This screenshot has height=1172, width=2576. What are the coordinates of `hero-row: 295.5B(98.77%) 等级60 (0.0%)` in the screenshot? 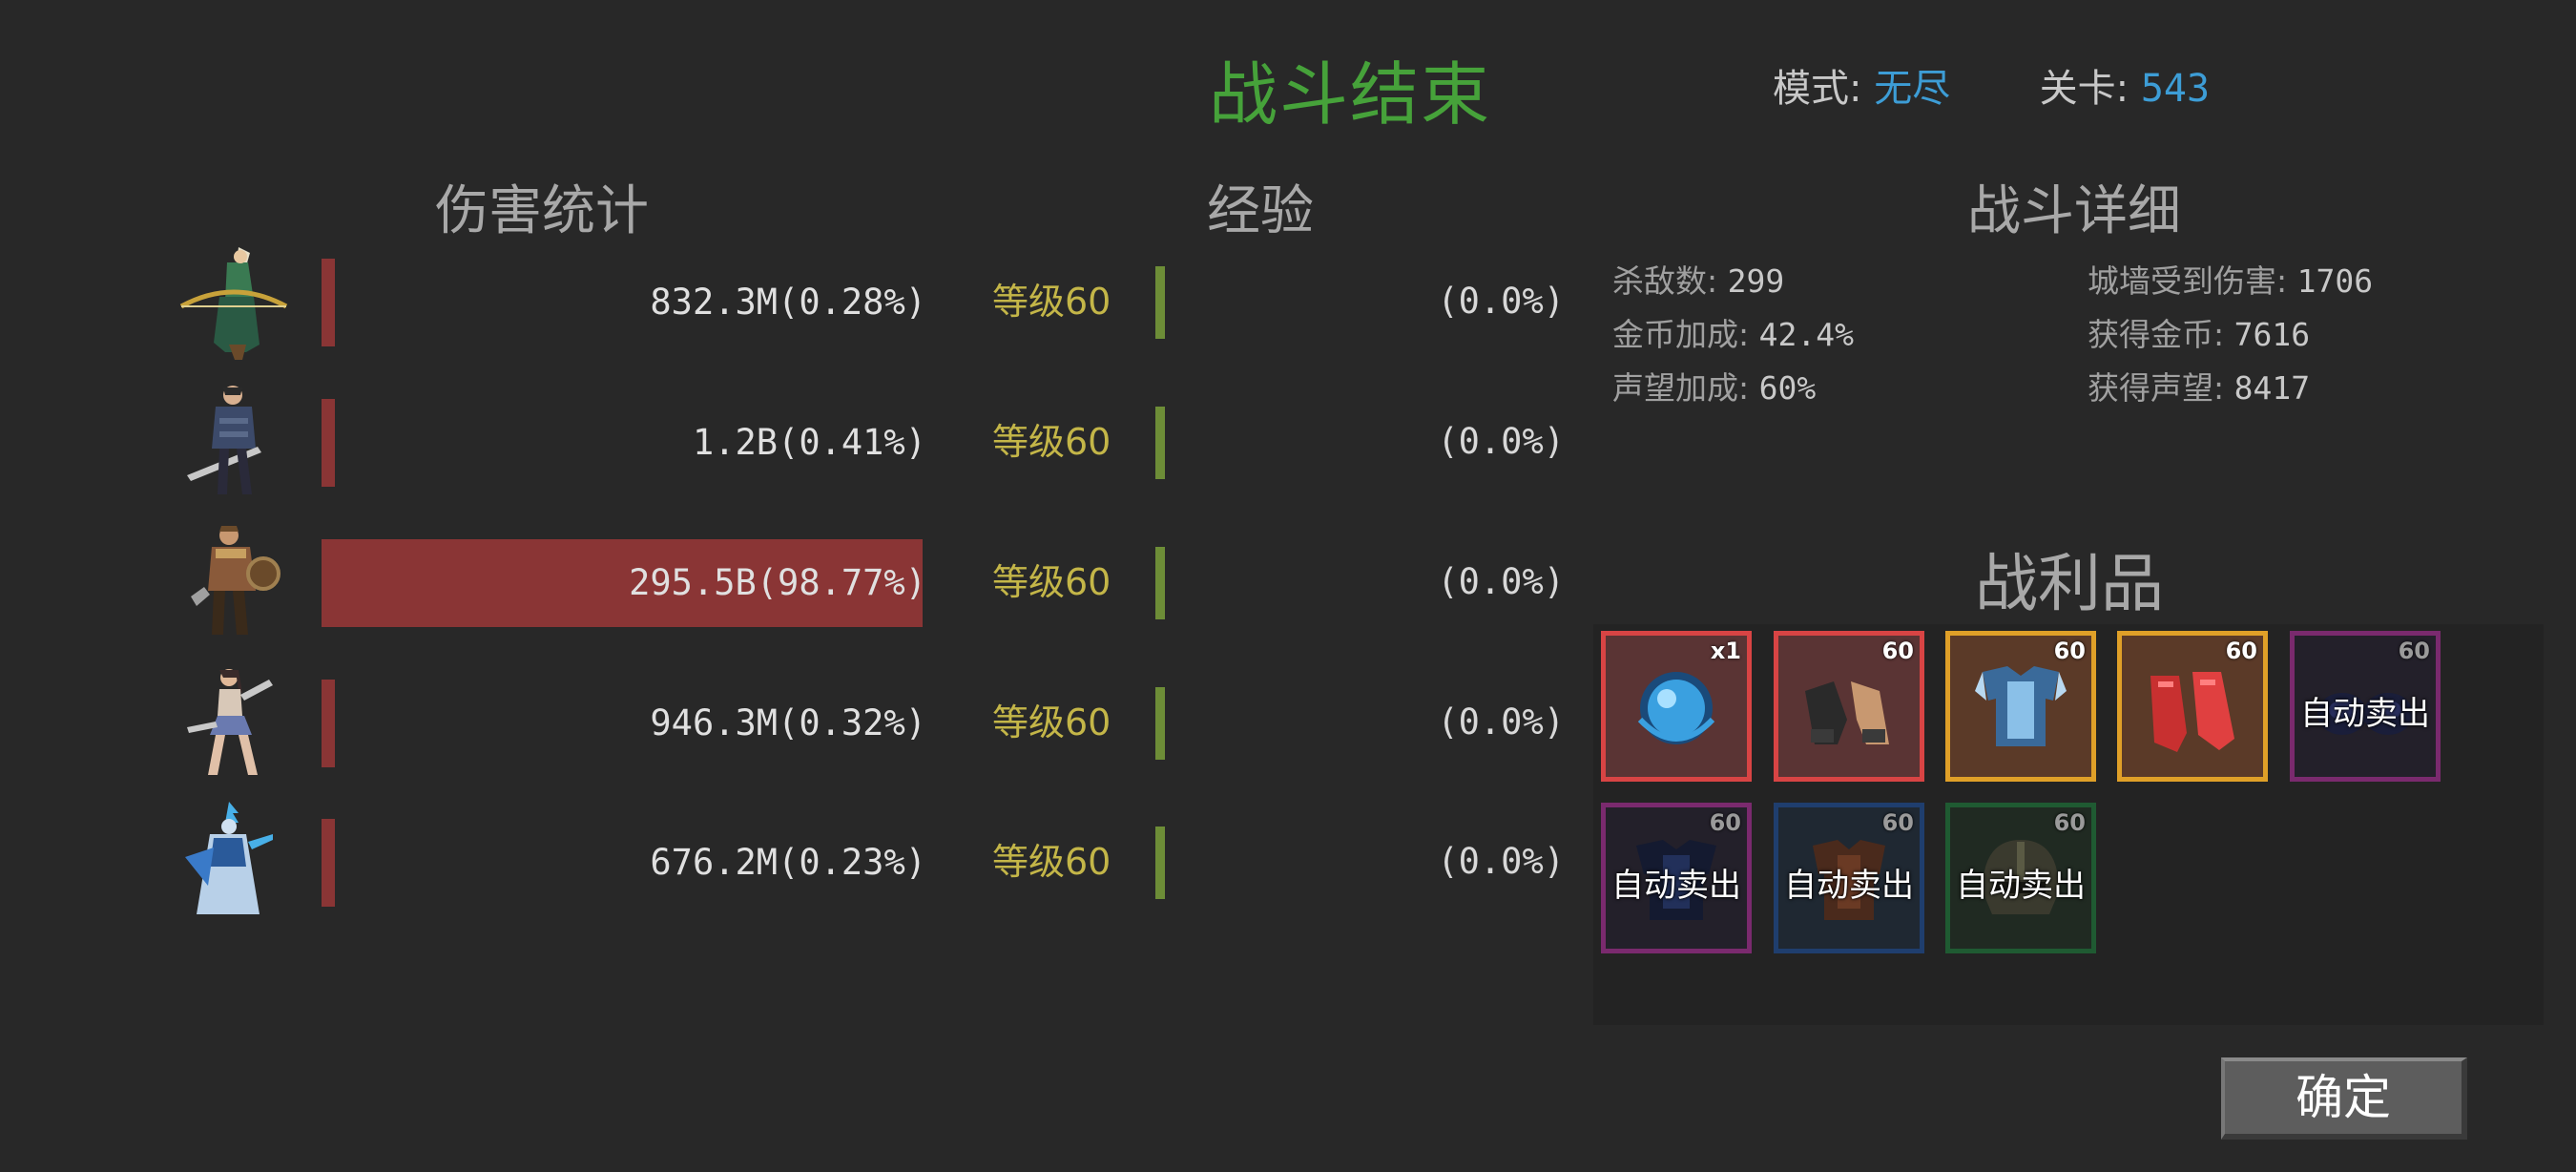 It's located at (868, 582).